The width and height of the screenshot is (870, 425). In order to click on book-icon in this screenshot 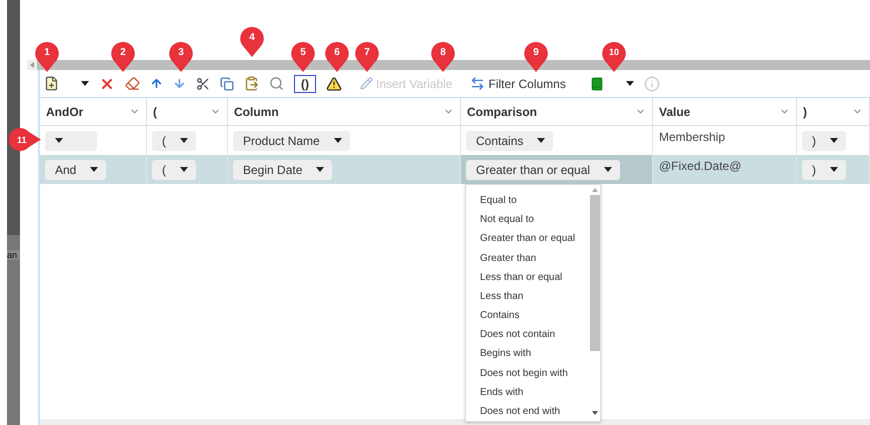, I will do `click(597, 83)`.